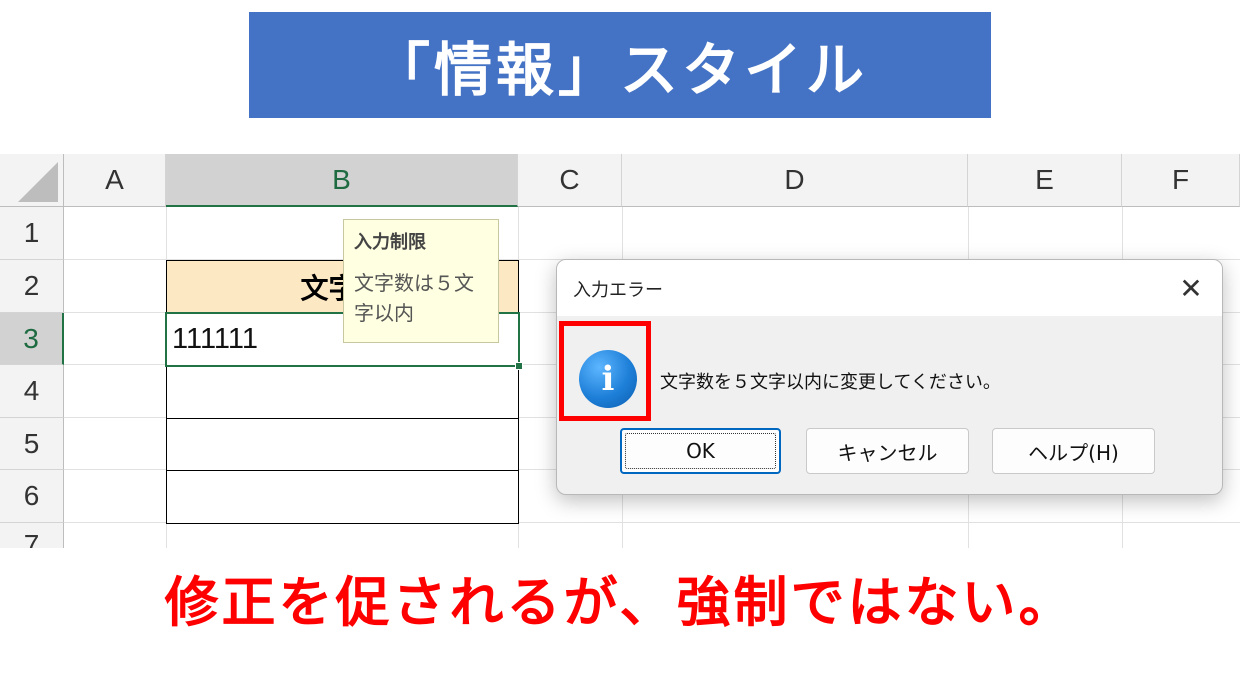 The height and width of the screenshot is (675, 1240). Describe the element at coordinates (795, 180) in the screenshot. I see `column-header-d: D` at that location.